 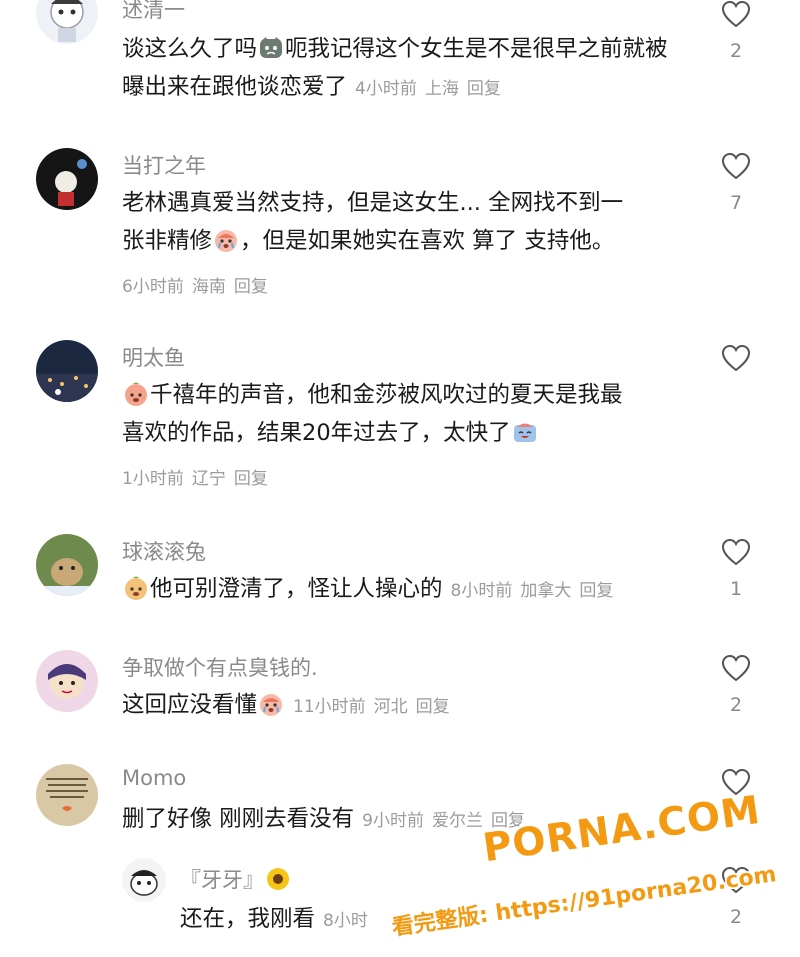 What do you see at coordinates (208, 479) in the screenshot?
I see `comment-location: 辽宁` at bounding box center [208, 479].